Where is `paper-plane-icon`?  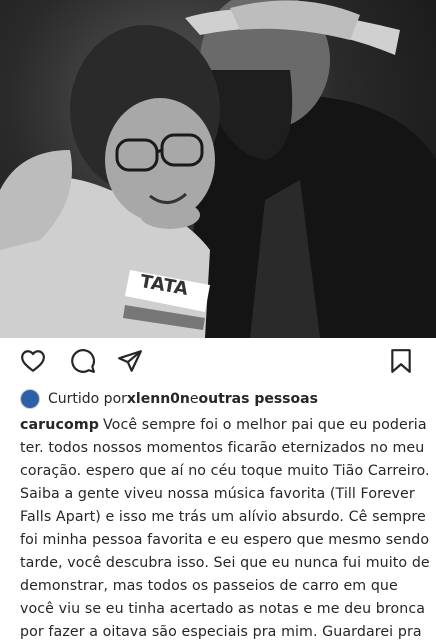
paper-plane-icon is located at coordinates (130, 361).